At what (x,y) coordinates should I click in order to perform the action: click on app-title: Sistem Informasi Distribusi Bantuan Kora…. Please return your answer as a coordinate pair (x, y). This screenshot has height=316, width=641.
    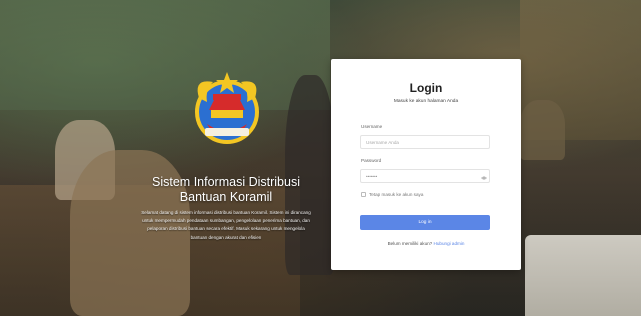
    Looking at the image, I should click on (226, 189).